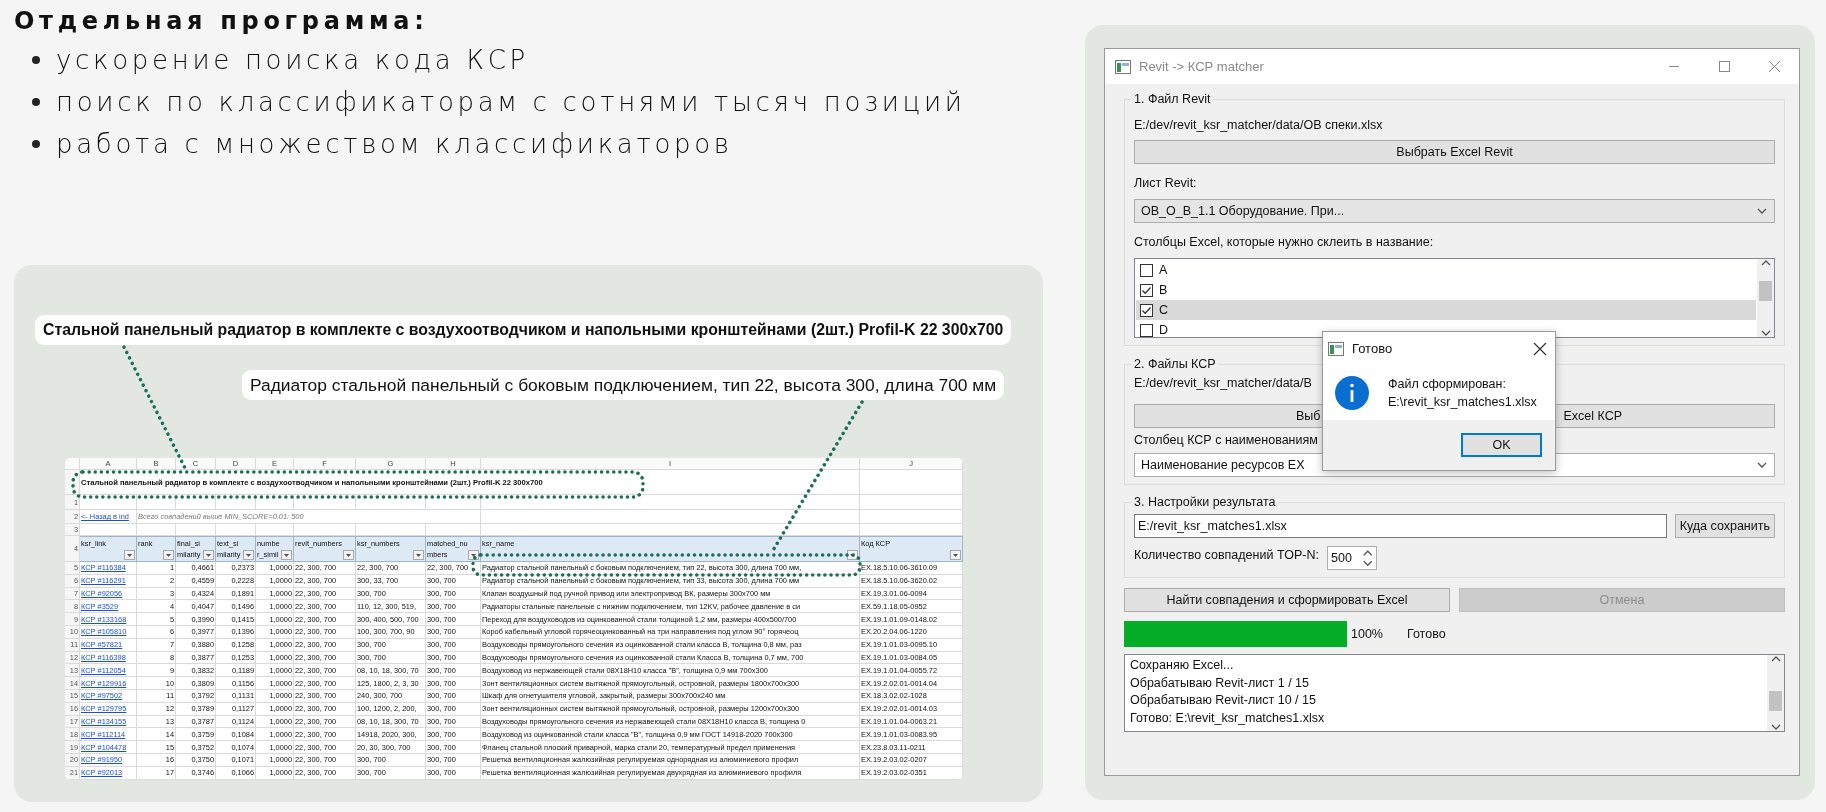  Describe the element at coordinates (511, 102) in the screenshot. I see `bullet-text: поиск по классификаторам с сотнями тысяч позиций` at that location.